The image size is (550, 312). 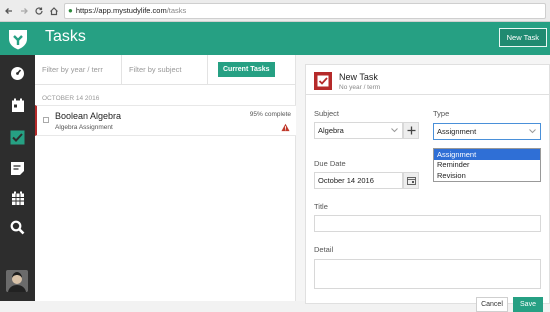 What do you see at coordinates (428, 80) in the screenshot?
I see `form-header: New Task No year / term` at bounding box center [428, 80].